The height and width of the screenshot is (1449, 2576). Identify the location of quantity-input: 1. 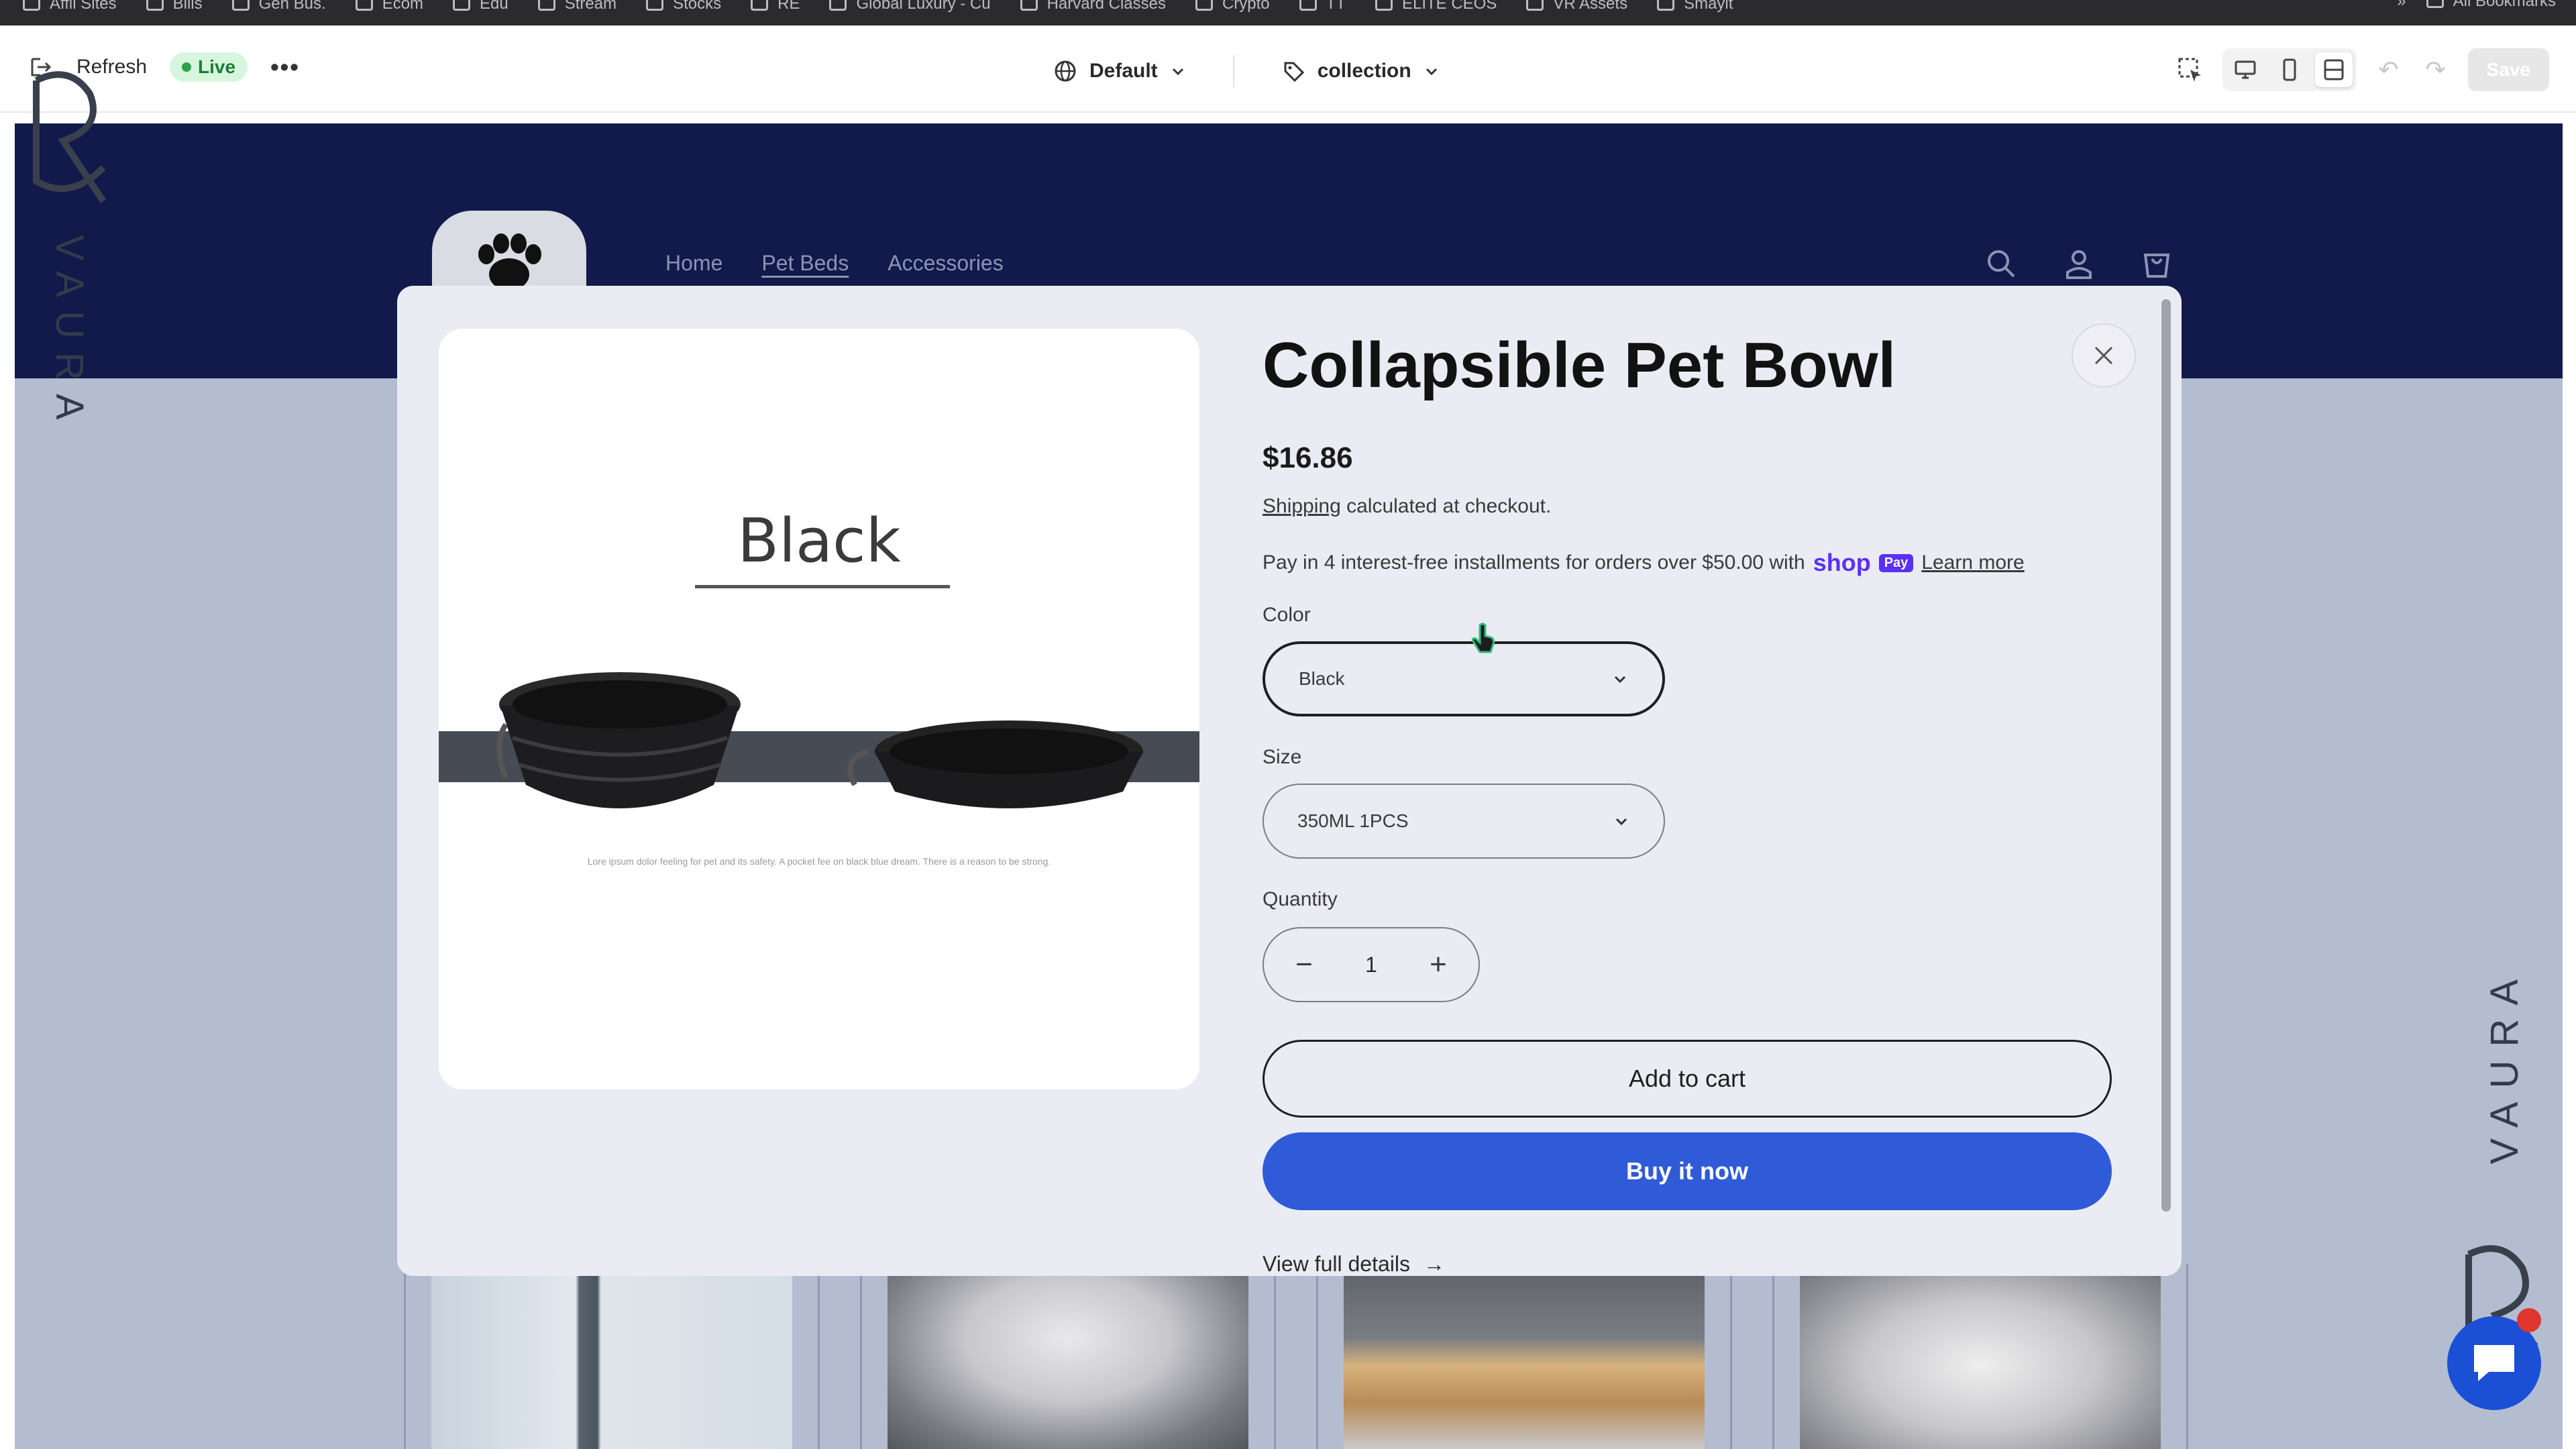
(1371, 965).